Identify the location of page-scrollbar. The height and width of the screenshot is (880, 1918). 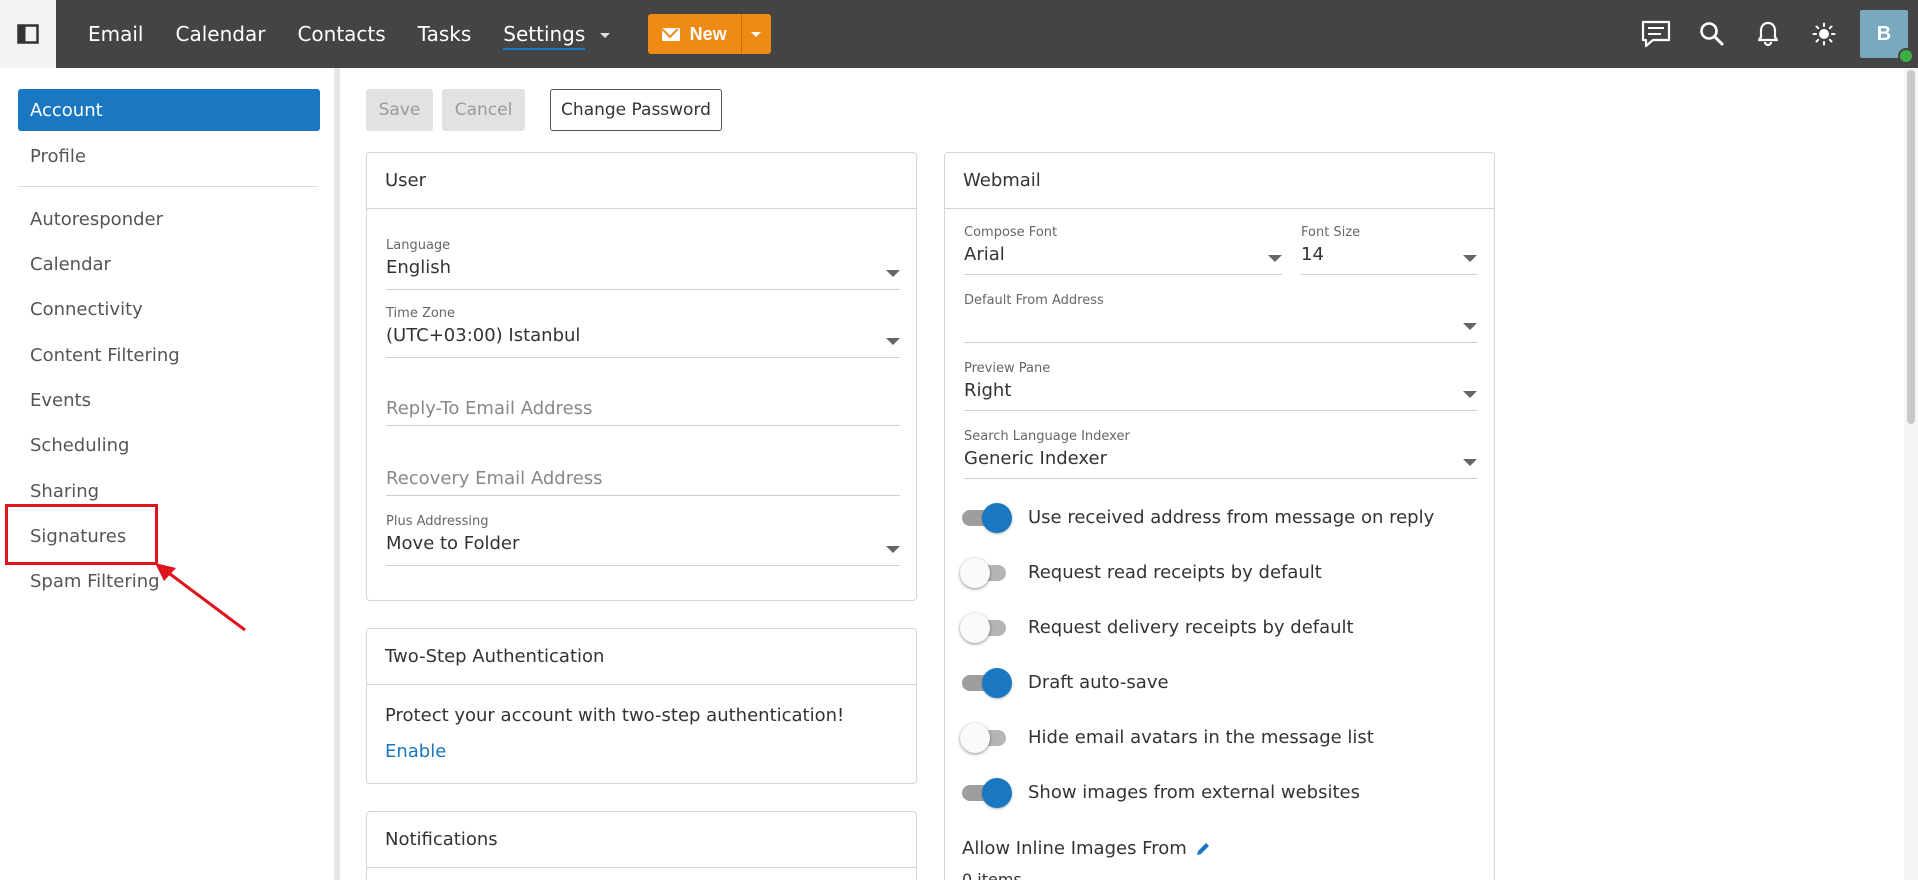
(1911, 474).